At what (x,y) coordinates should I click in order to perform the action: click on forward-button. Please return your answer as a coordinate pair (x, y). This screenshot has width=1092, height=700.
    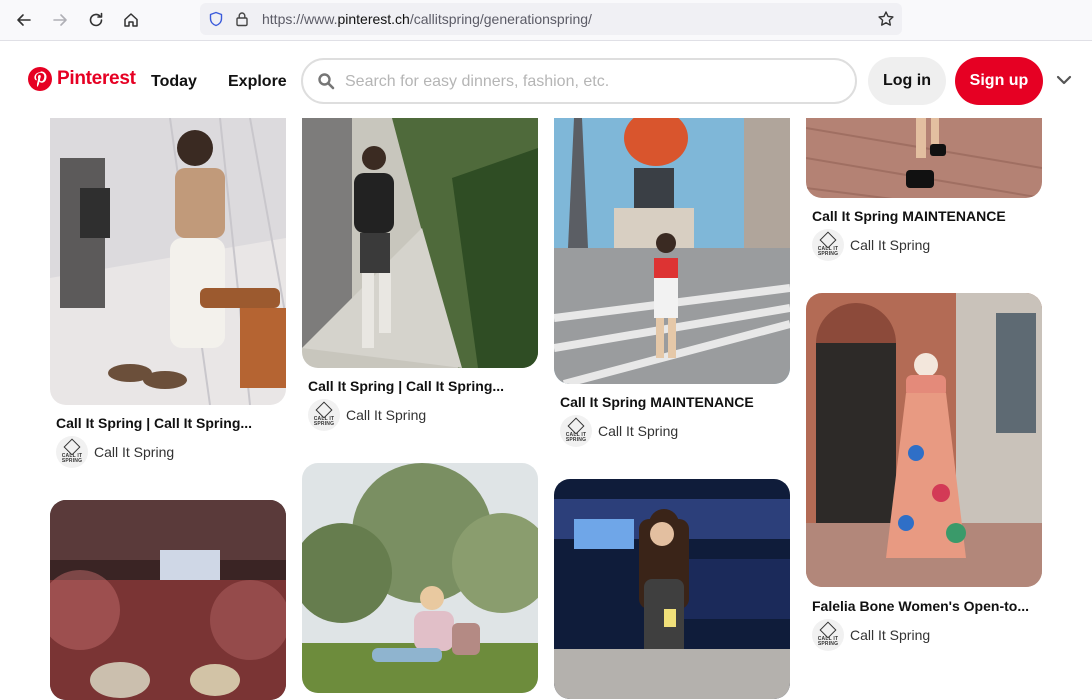
    Looking at the image, I should click on (60, 20).